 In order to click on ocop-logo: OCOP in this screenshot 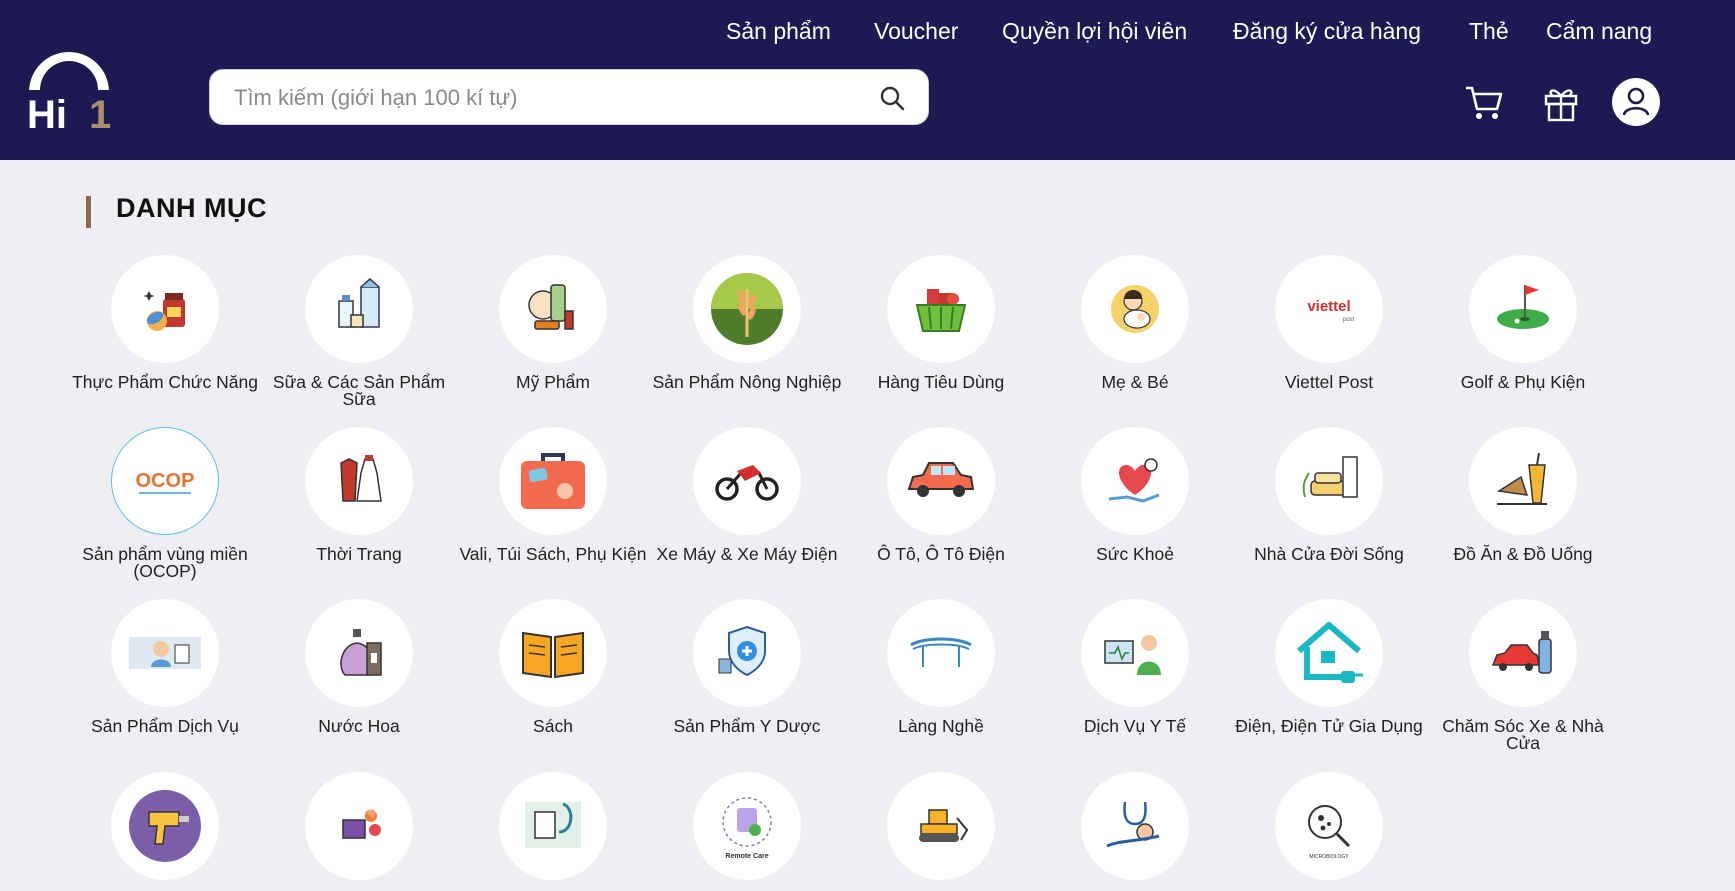, I will do `click(165, 482)`.